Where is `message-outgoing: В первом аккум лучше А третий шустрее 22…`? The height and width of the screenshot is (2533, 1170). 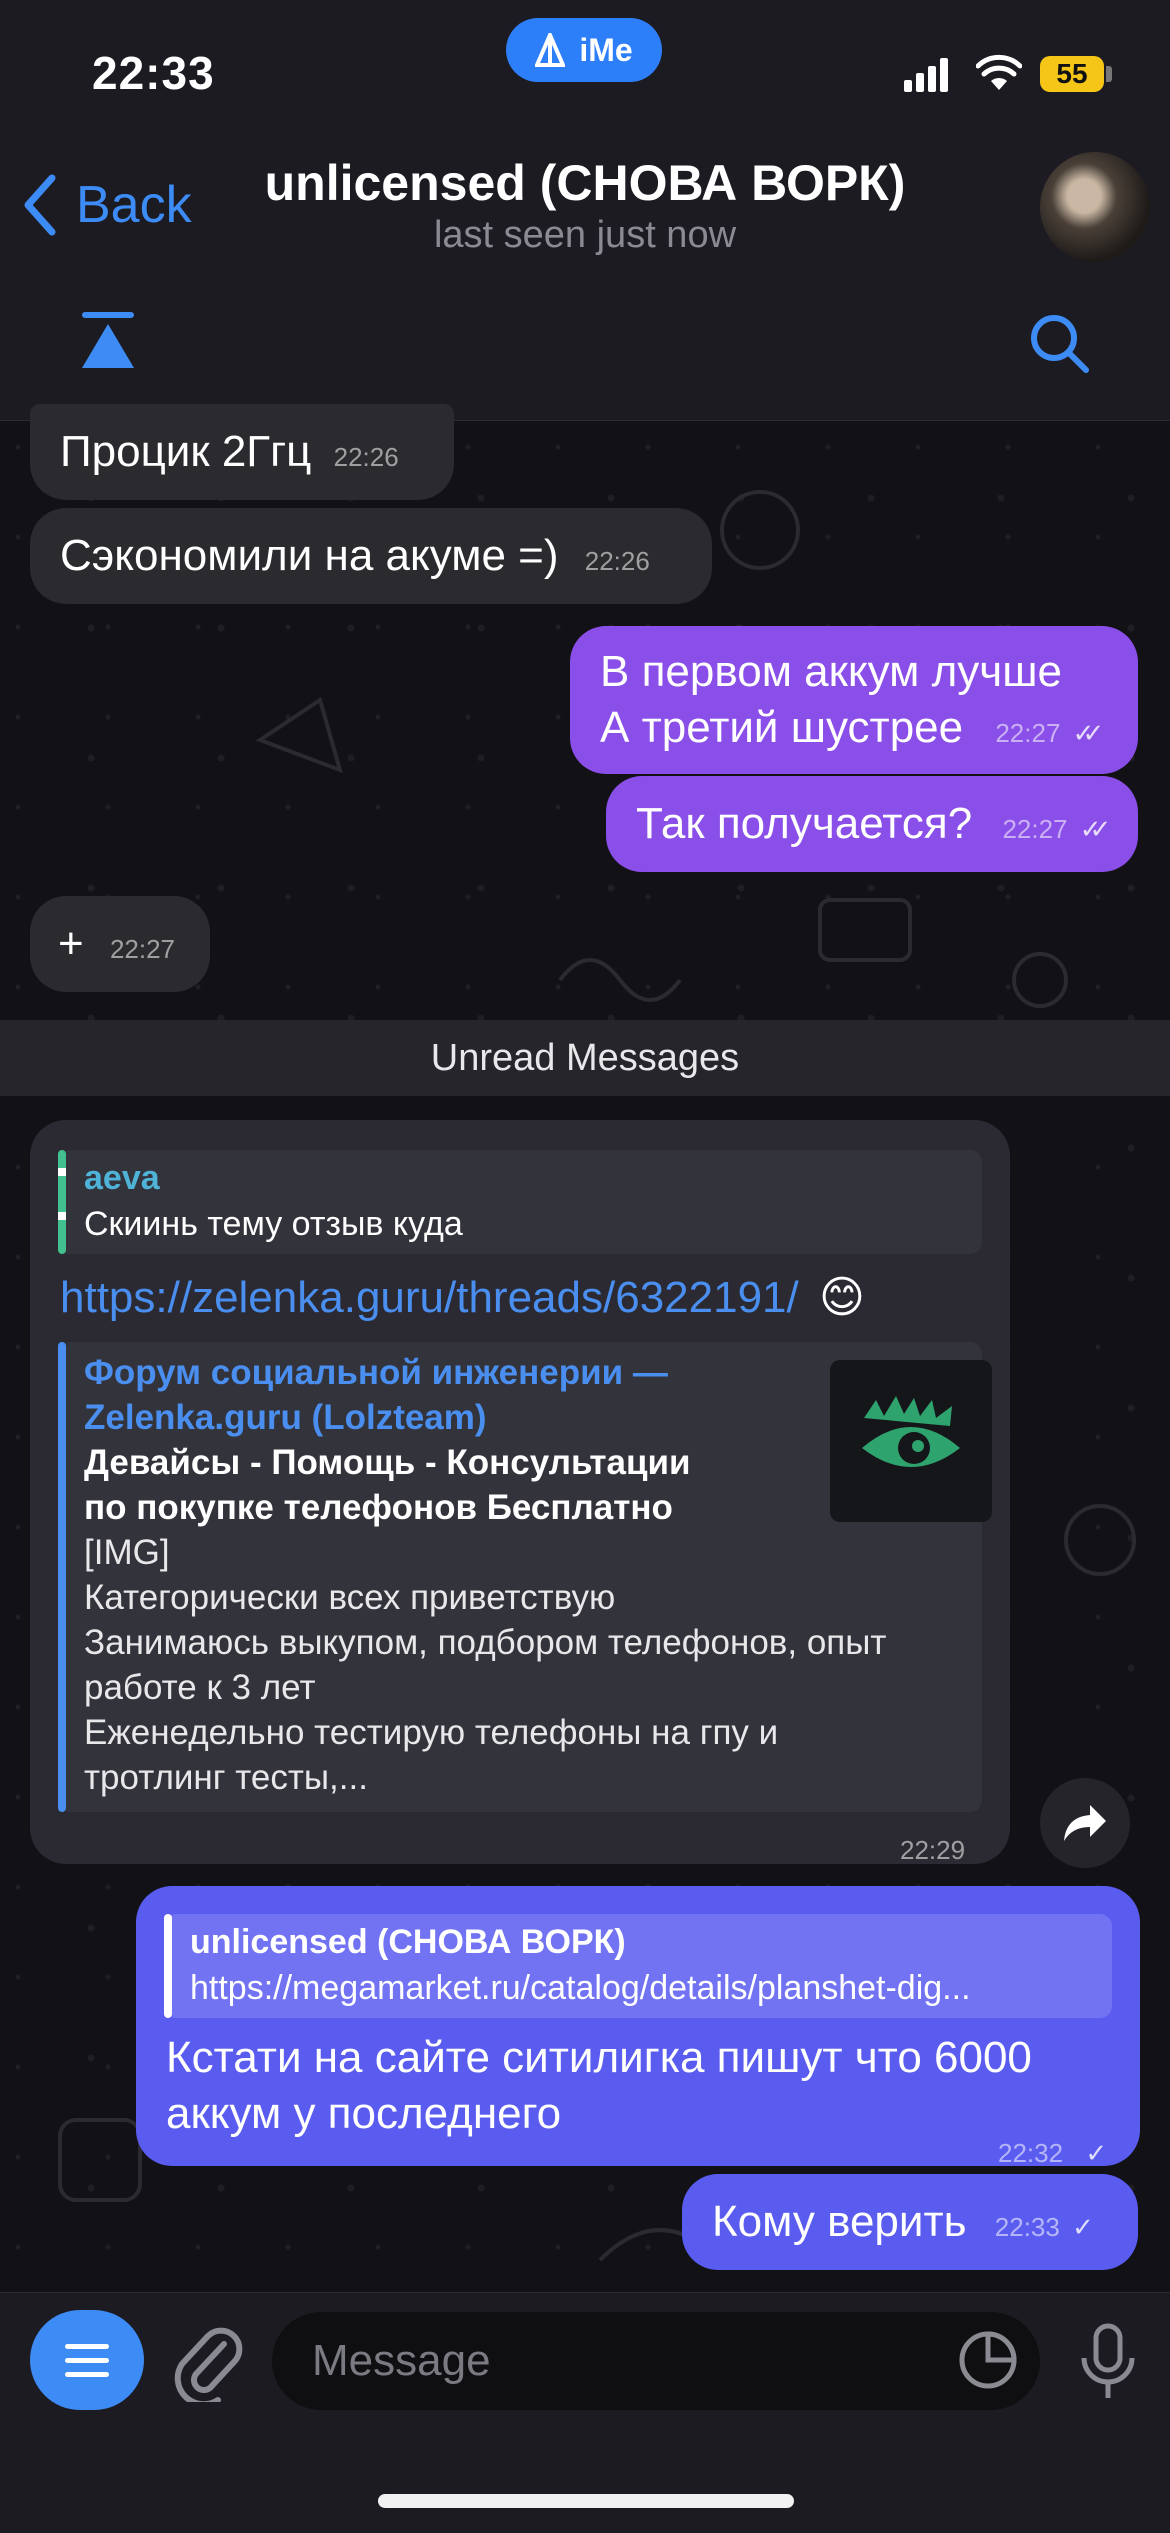
message-outgoing: В первом аккум лучше А третий шустрее 22… is located at coordinates (854, 700).